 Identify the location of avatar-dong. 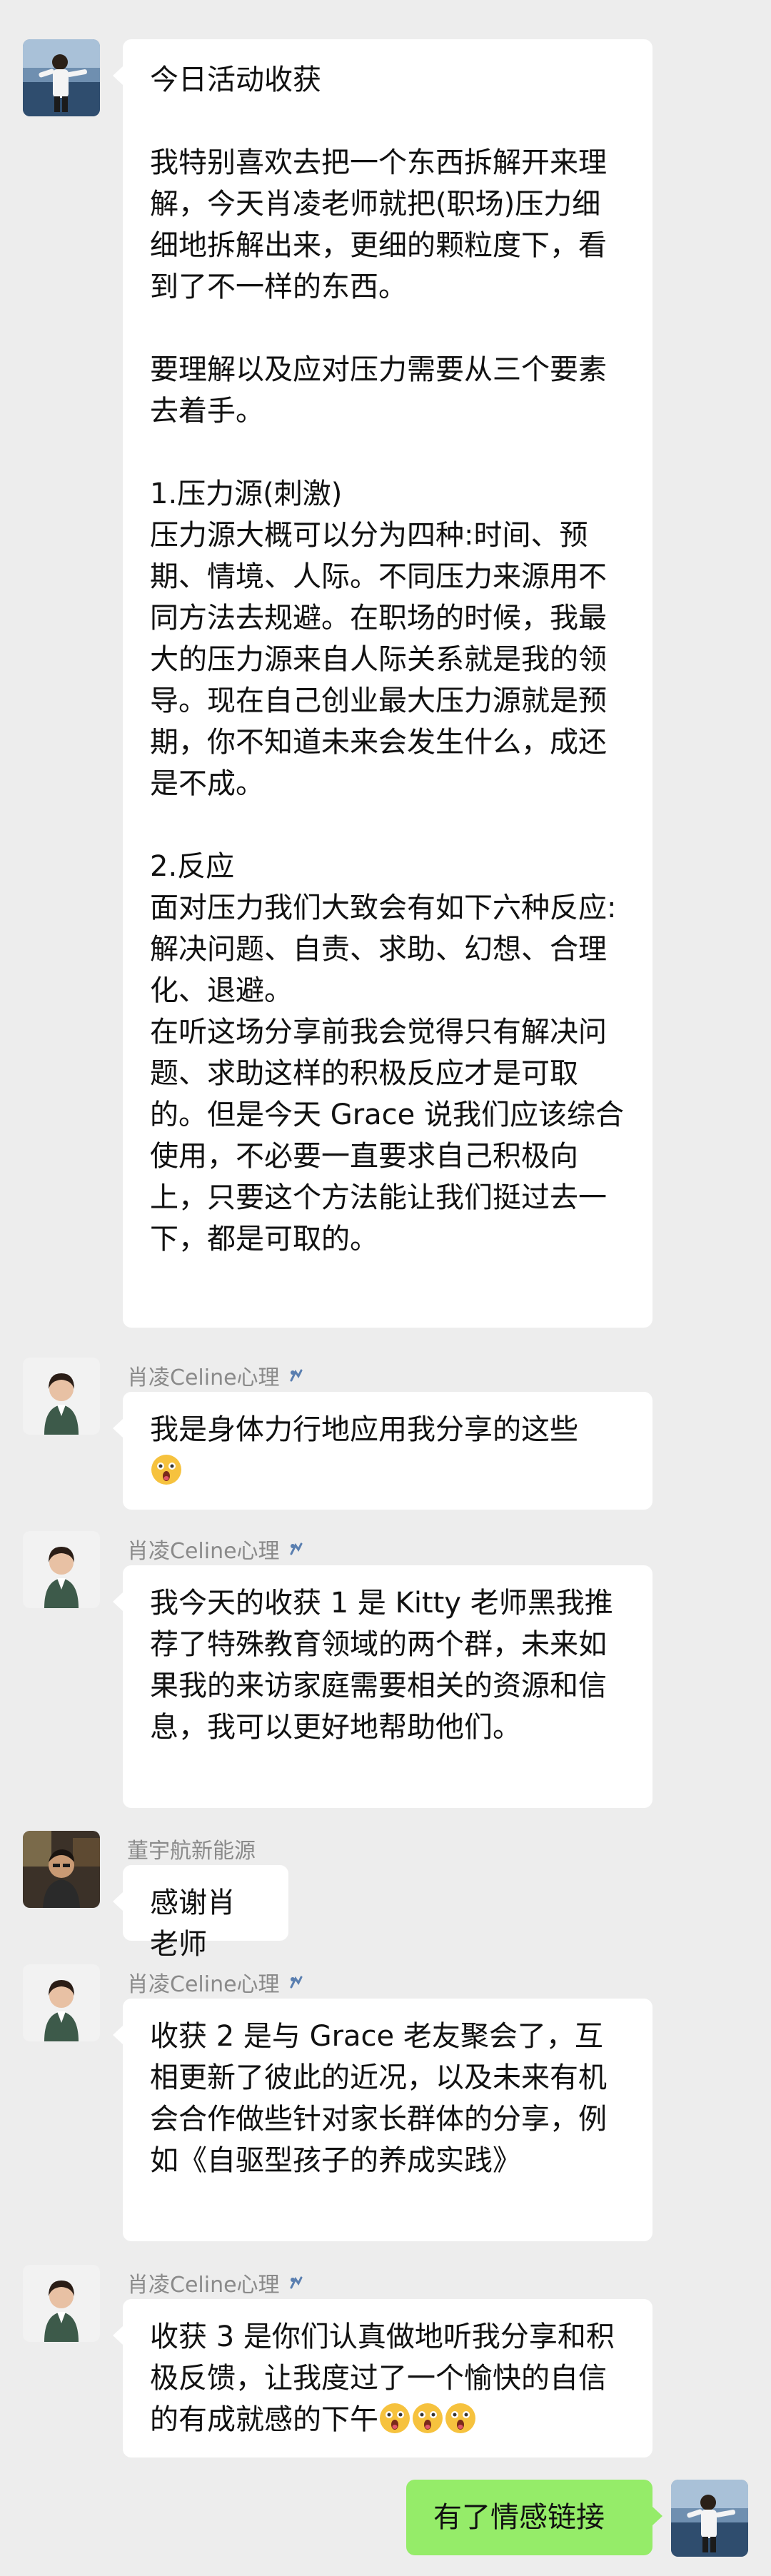
(61, 1869).